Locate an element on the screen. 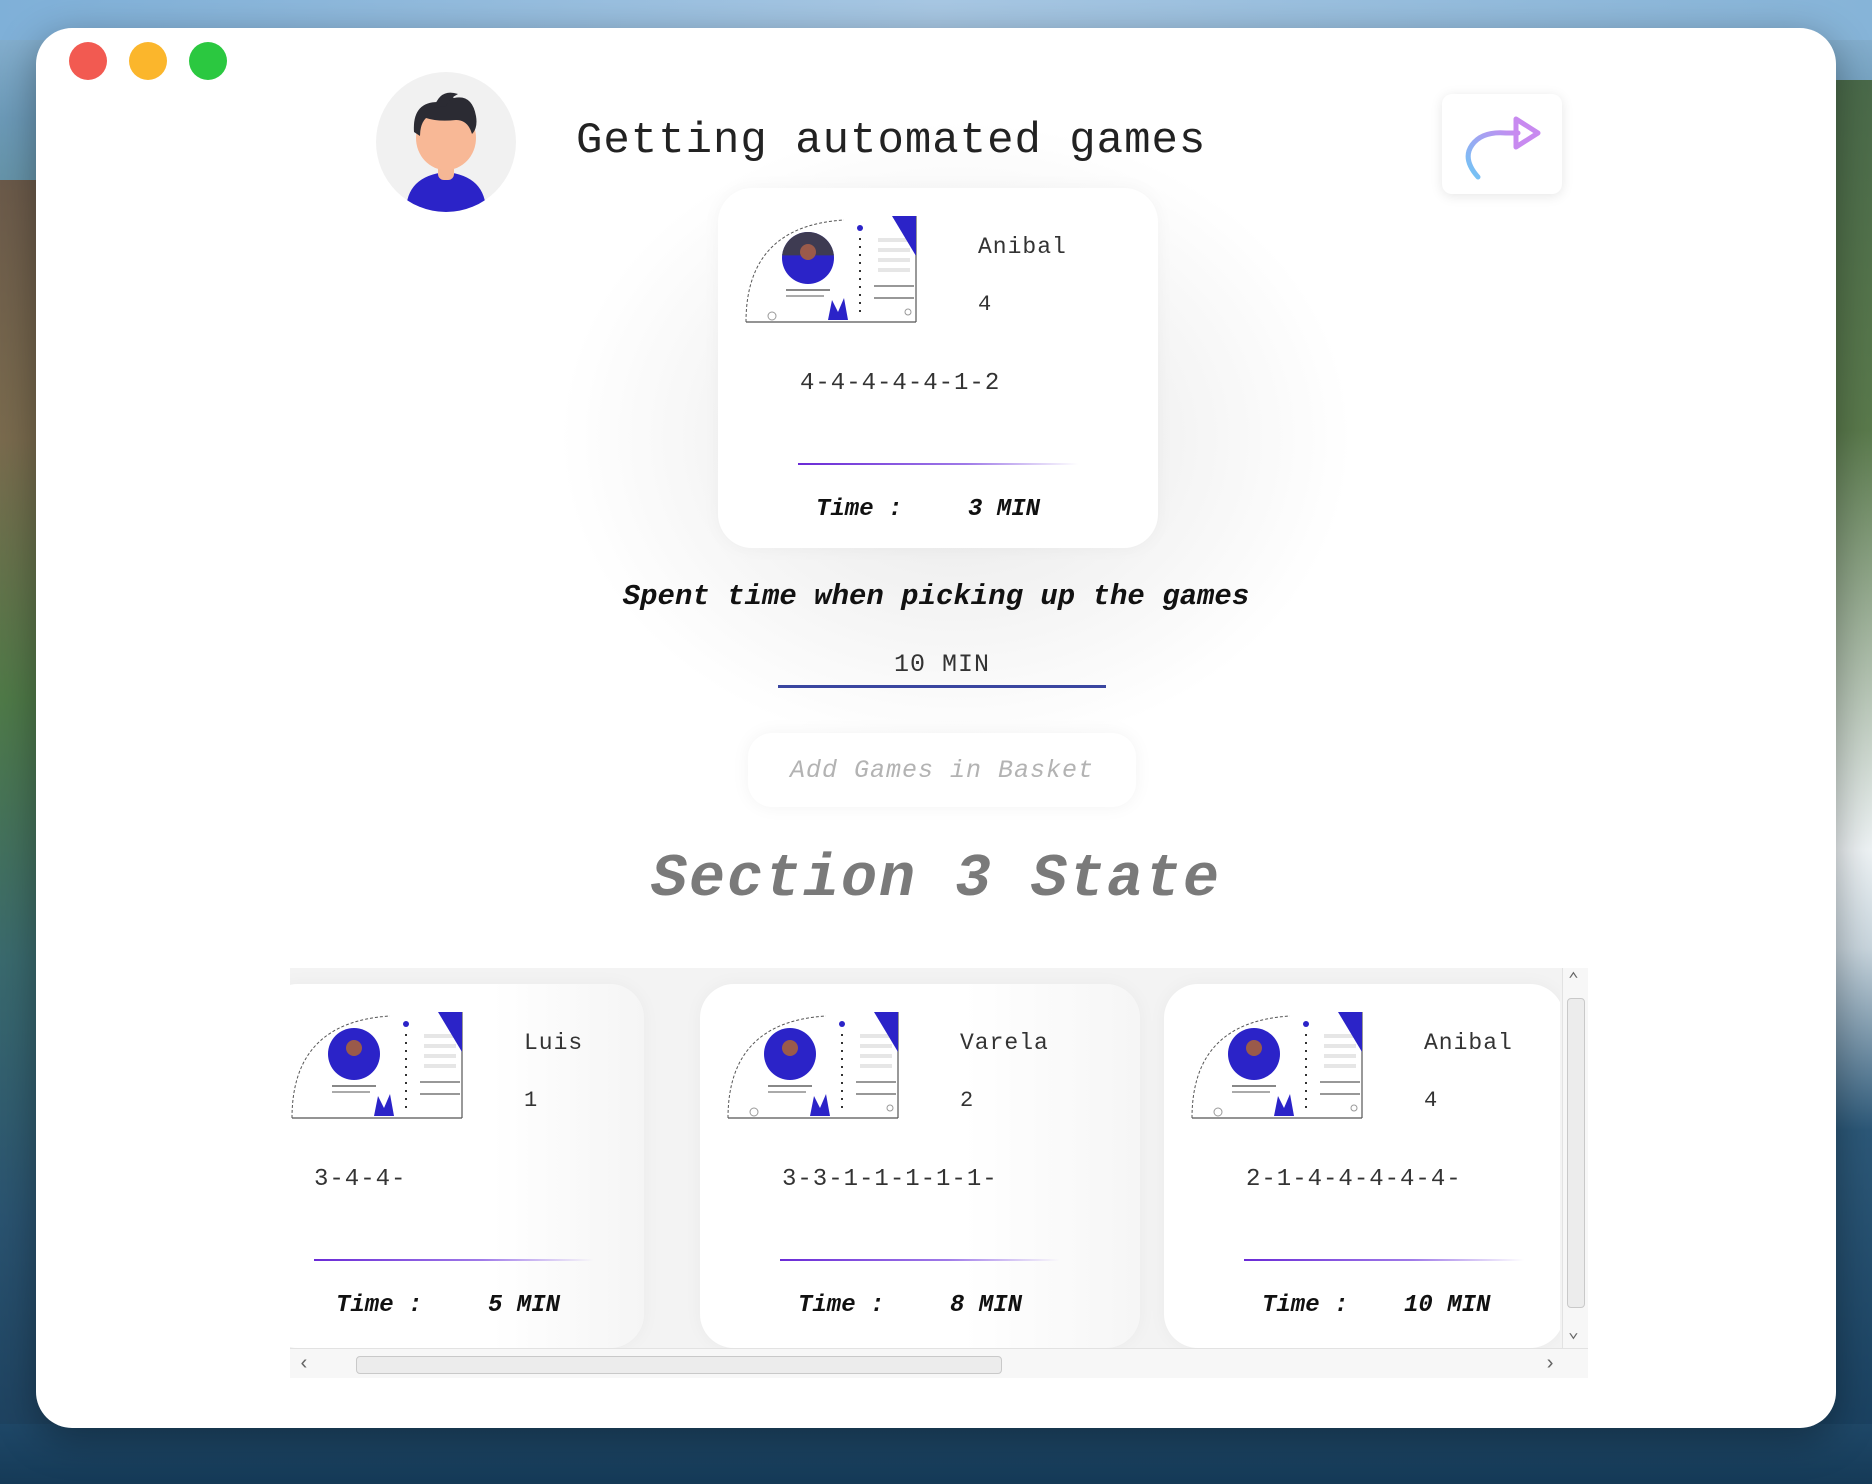 This screenshot has height=1484, width=1872. user-avatar is located at coordinates (446, 142).